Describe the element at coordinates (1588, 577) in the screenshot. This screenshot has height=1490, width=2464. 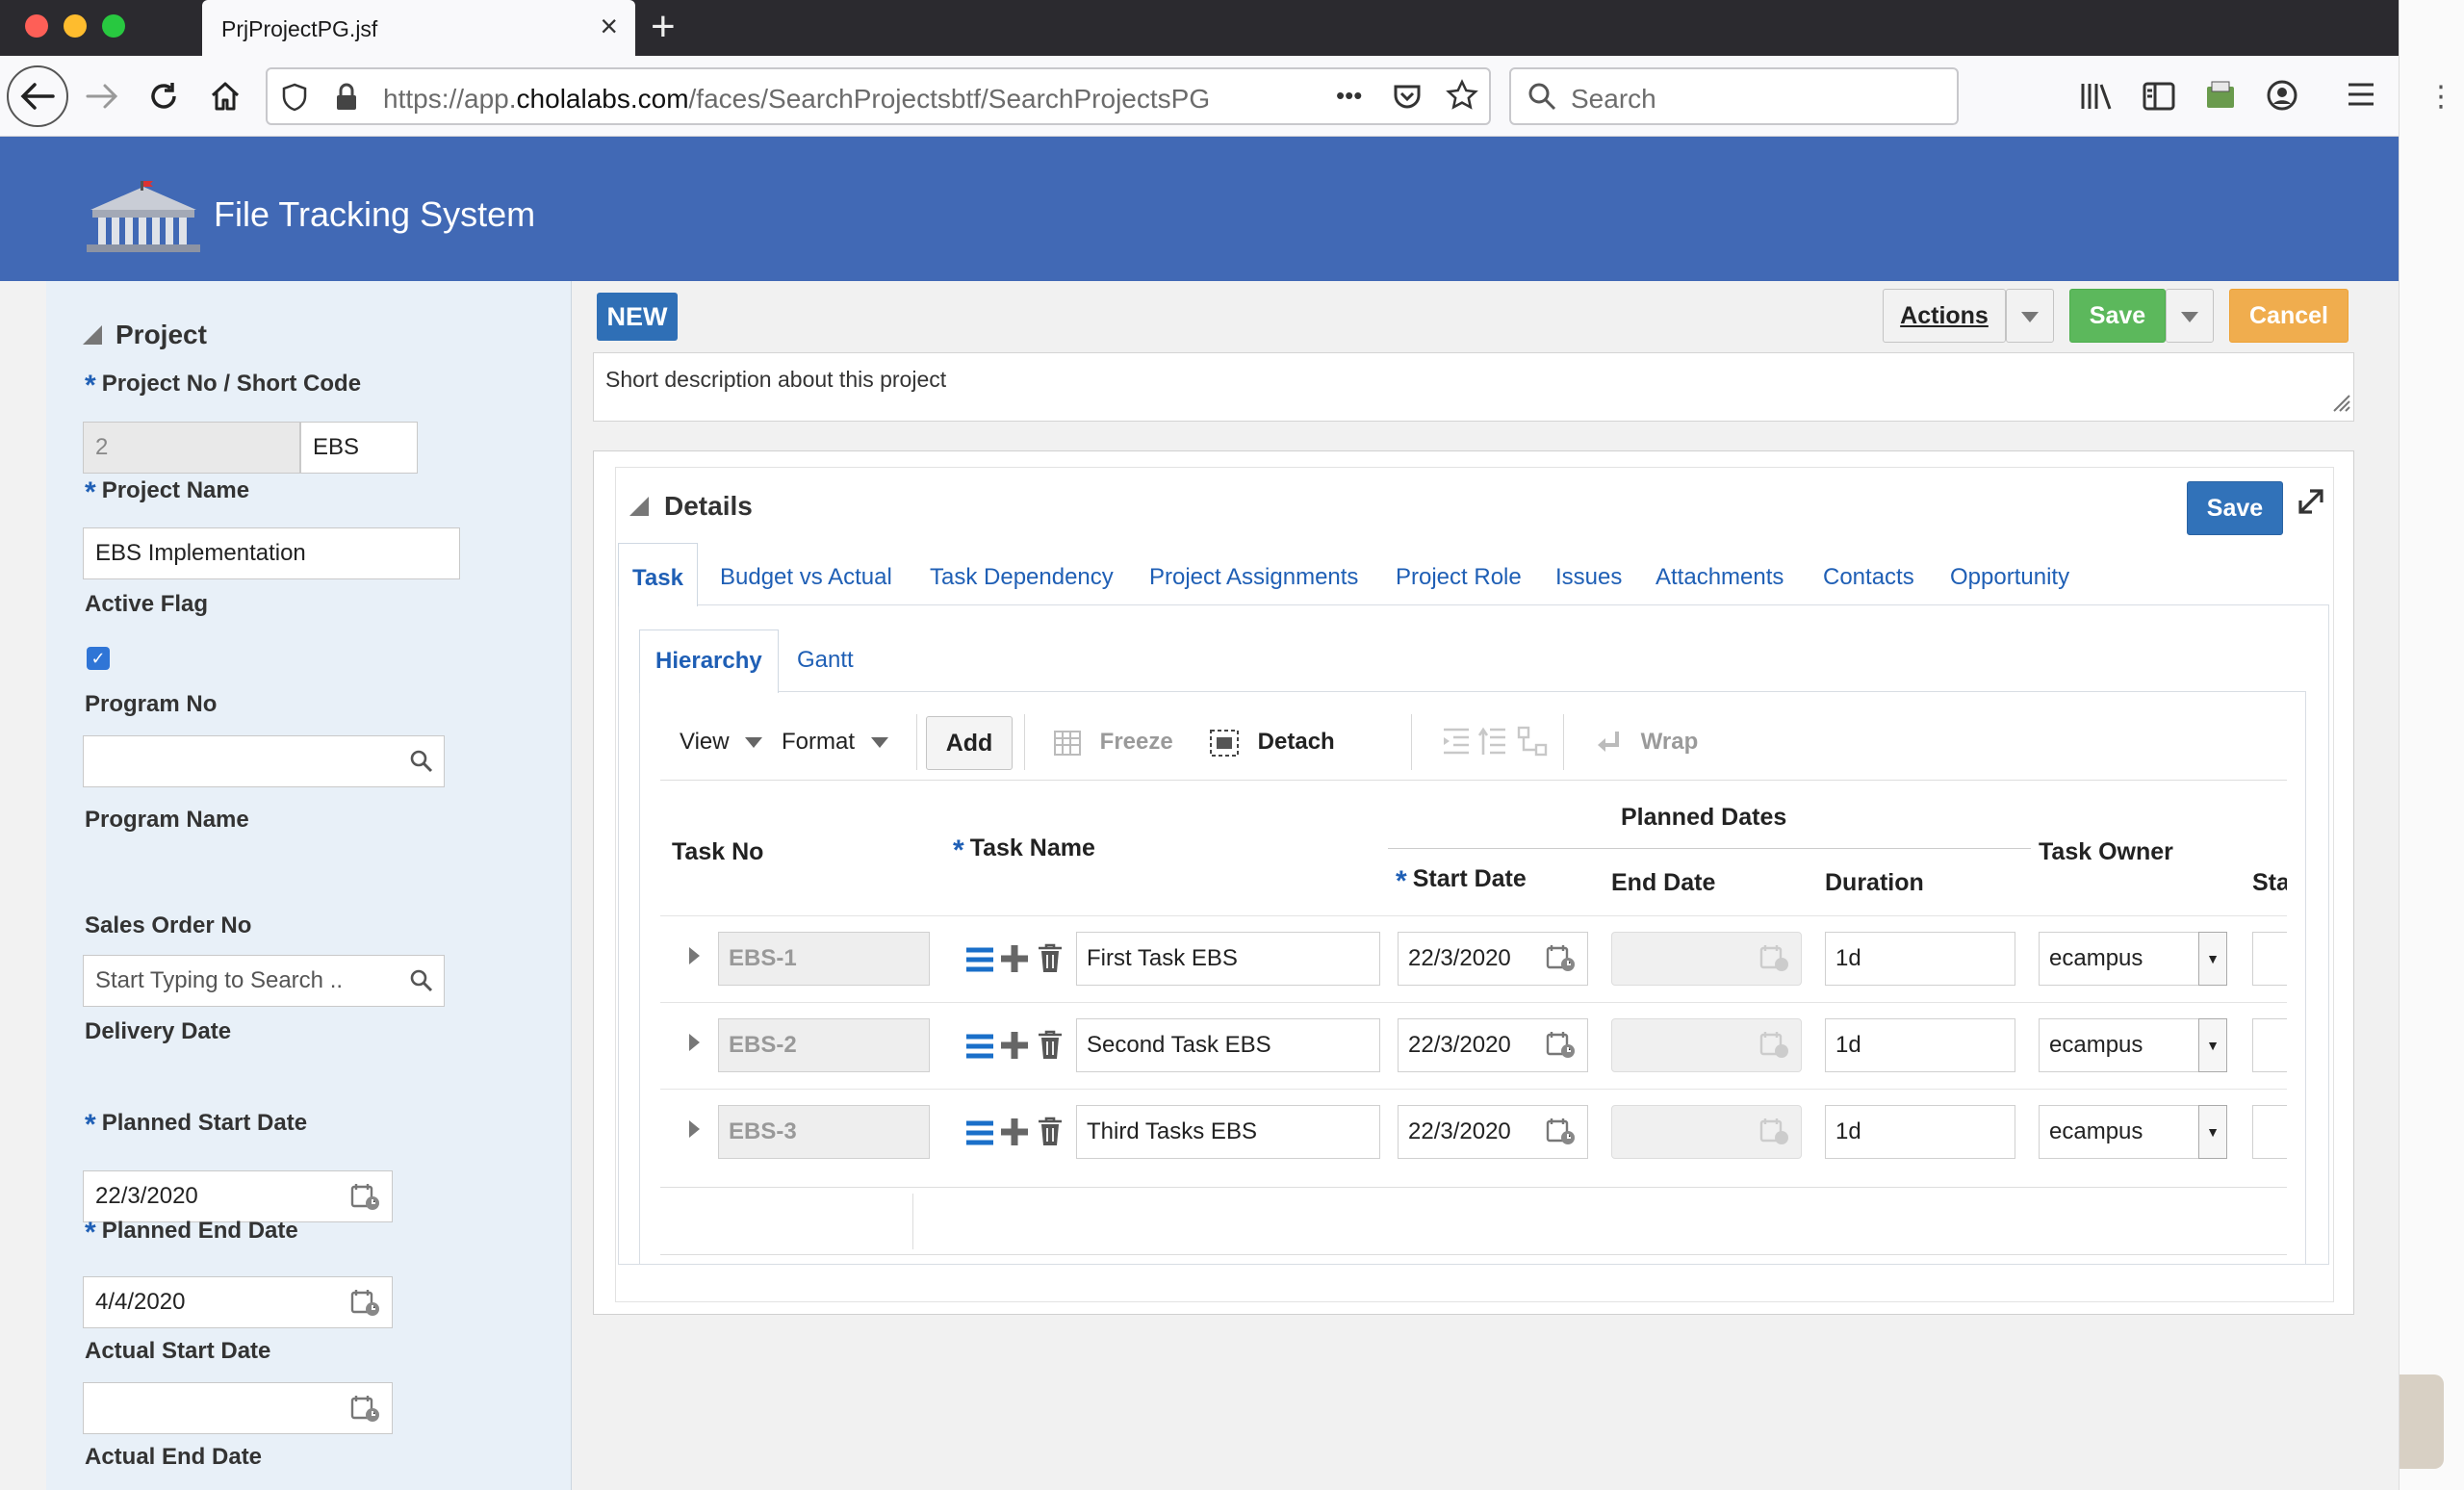
I see `tab-issues: Issues` at that location.